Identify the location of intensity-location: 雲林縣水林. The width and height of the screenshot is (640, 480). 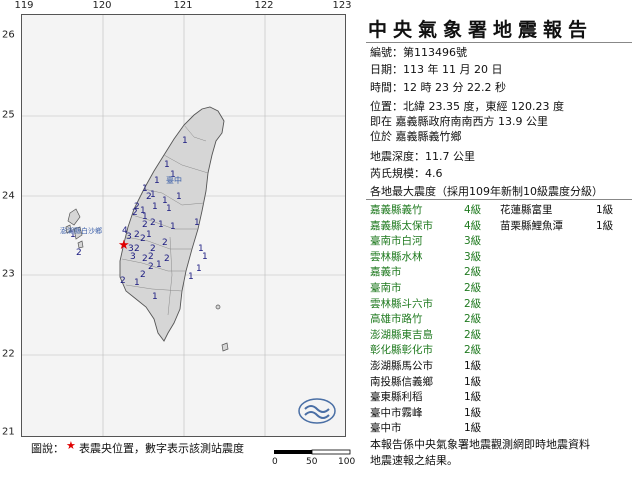
(396, 256).